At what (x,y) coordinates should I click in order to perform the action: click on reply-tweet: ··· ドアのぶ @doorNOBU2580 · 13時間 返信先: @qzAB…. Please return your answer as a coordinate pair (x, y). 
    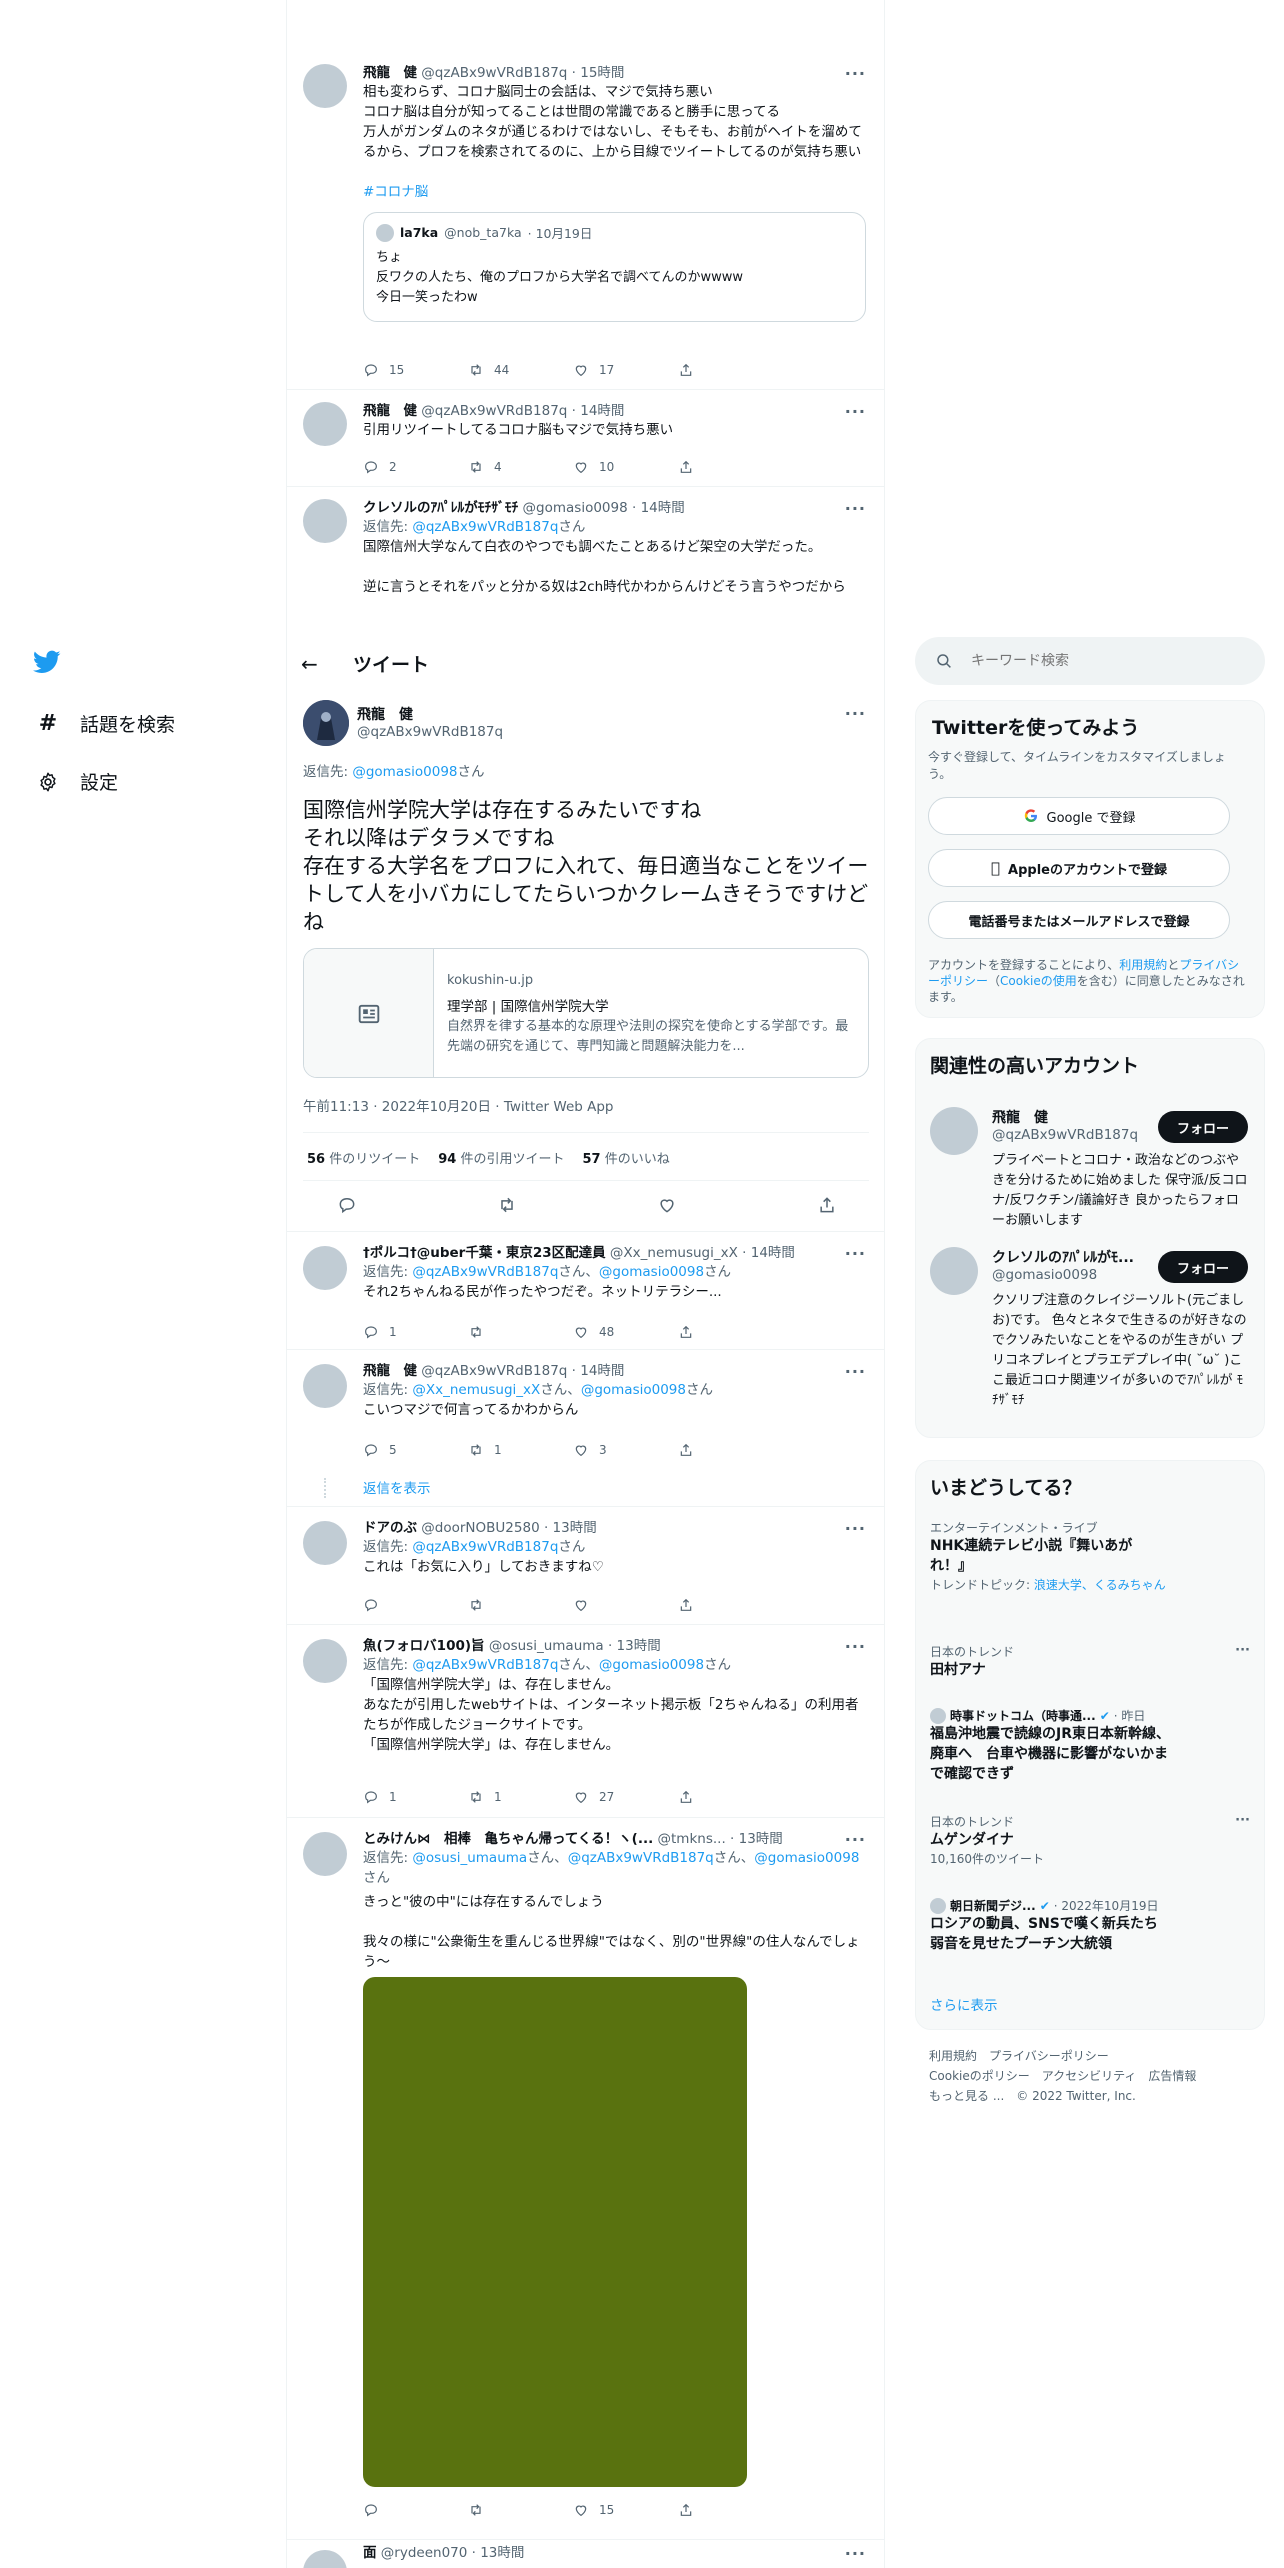
    Looking at the image, I should click on (585, 1566).